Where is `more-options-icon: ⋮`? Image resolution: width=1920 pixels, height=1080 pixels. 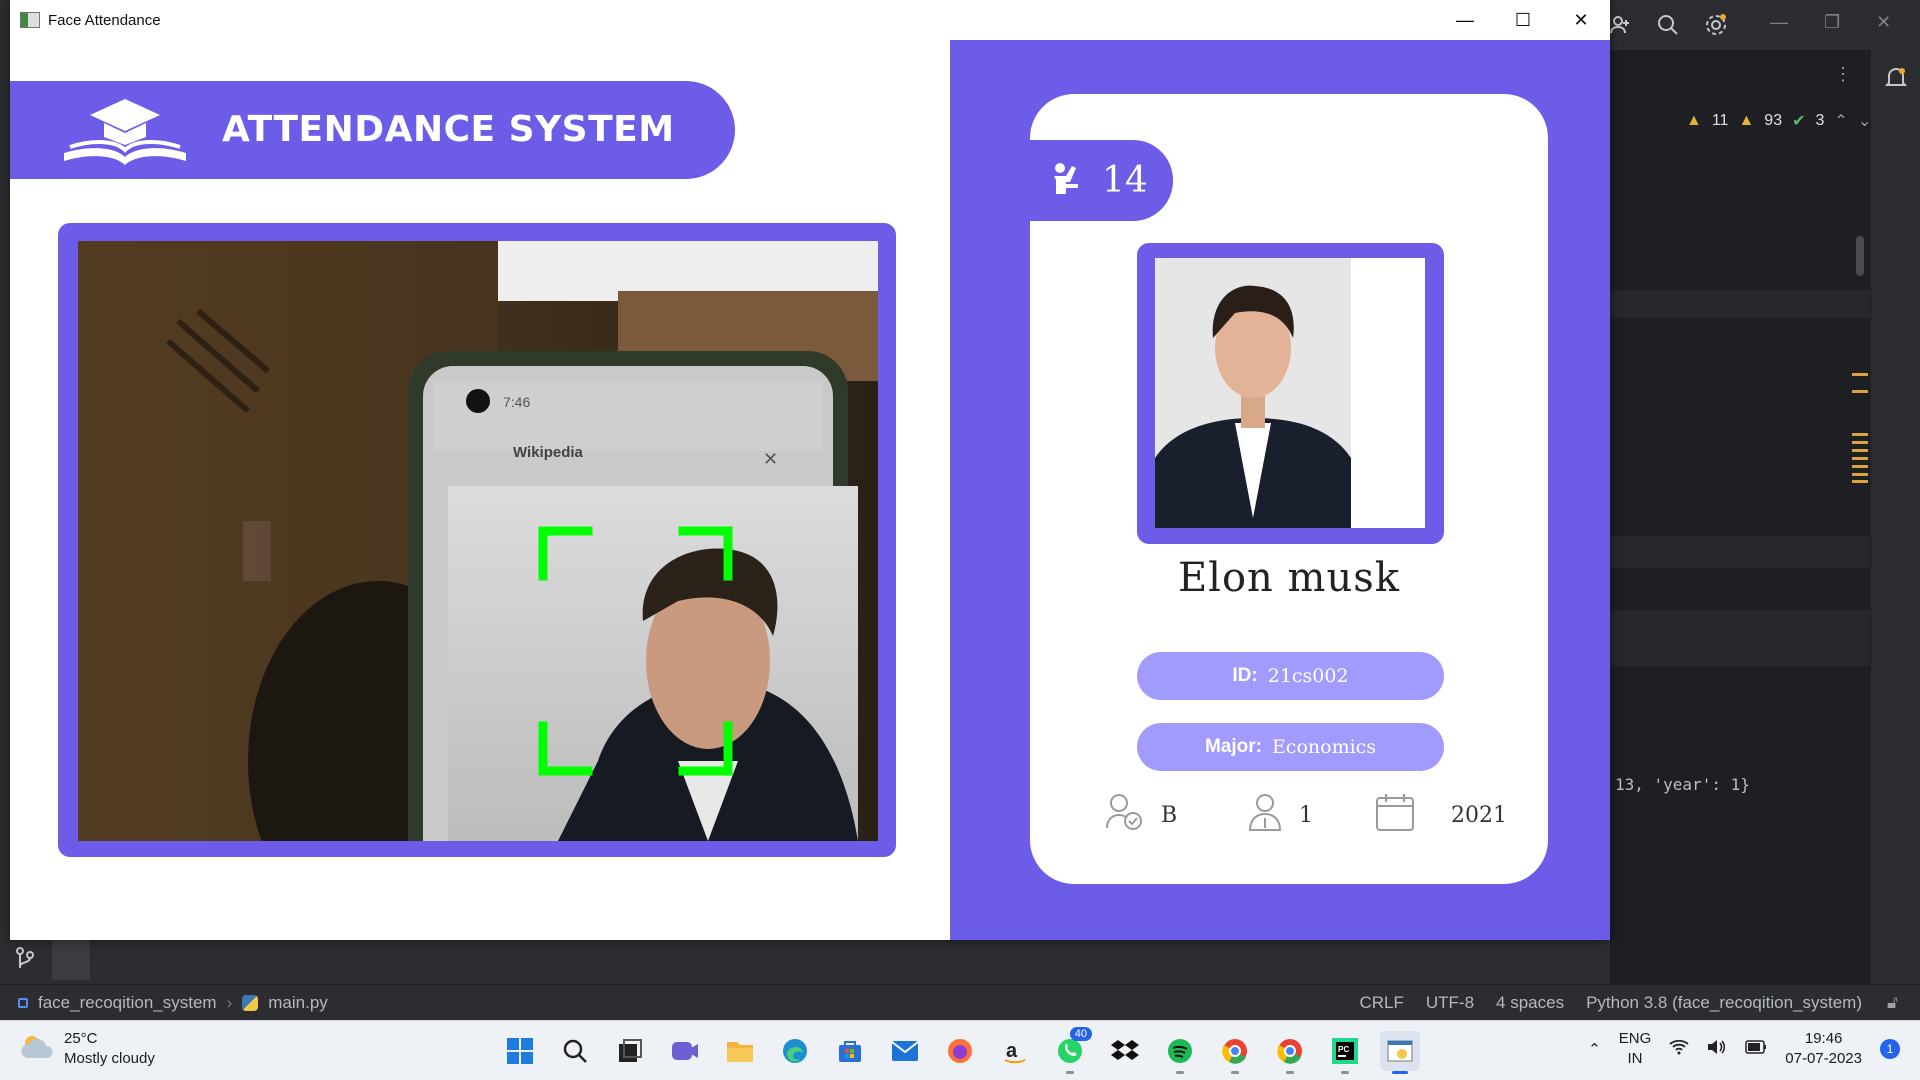
more-options-icon: ⋮ is located at coordinates (1843, 74).